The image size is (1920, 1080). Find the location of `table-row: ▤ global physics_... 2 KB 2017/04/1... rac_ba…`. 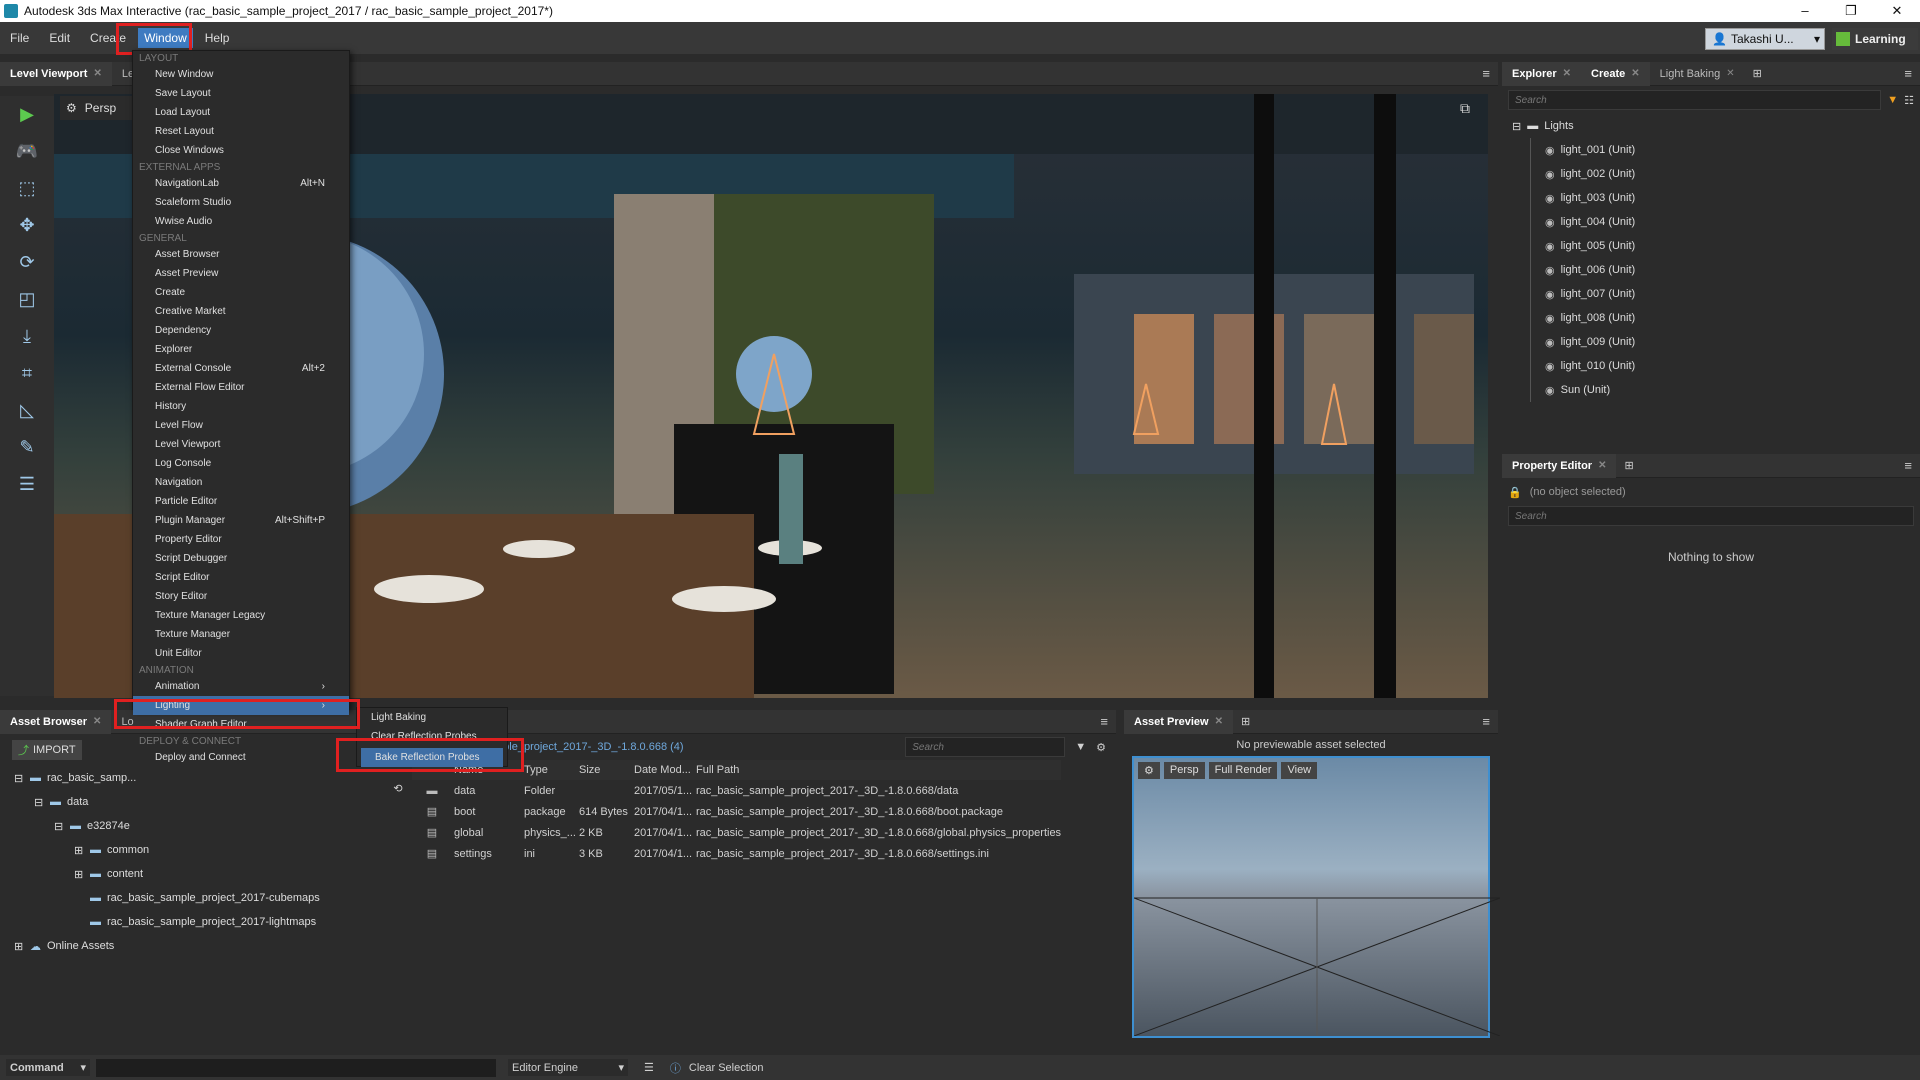

table-row: ▤ global physics_... 2 KB 2017/04/1... rac_ba… is located at coordinates (736, 832).